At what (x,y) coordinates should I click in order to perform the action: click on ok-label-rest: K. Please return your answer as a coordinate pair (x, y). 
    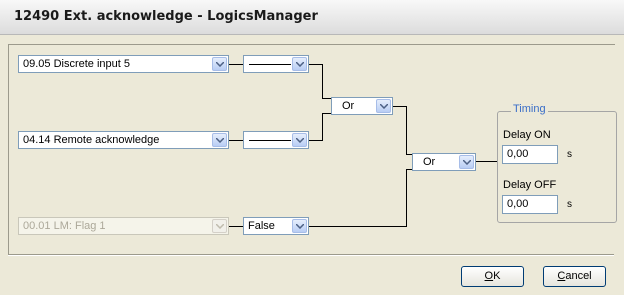
    Looking at the image, I should click on (497, 276).